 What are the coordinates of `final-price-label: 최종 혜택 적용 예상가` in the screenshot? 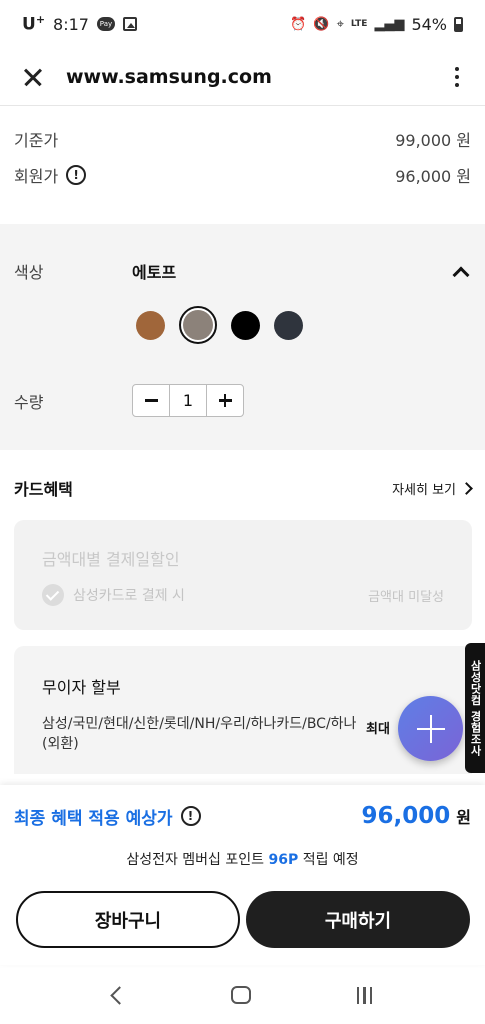 It's located at (93, 818).